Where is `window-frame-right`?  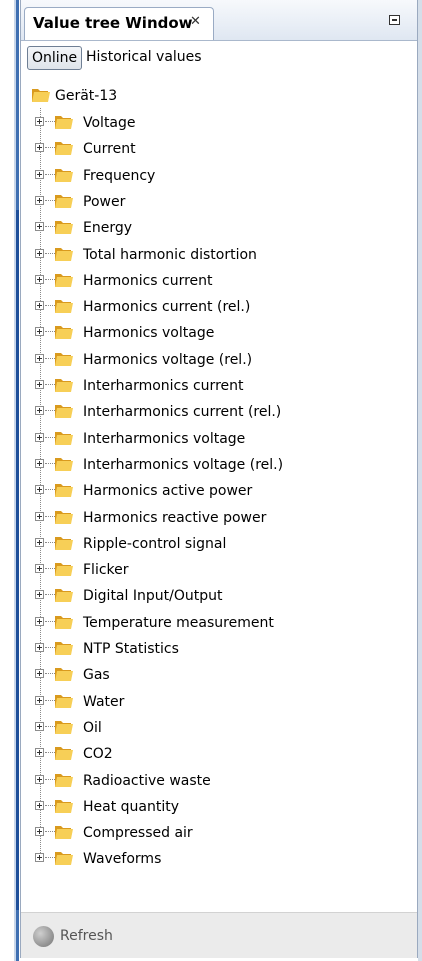
window-frame-right is located at coordinates (420, 480).